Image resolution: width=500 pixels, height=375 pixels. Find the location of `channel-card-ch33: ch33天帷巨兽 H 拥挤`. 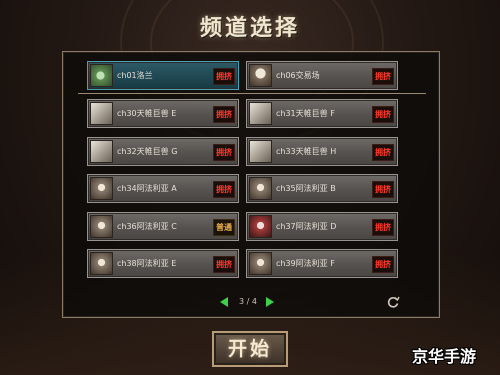

channel-card-ch33: ch33天帷巨兽 H 拥挤 is located at coordinates (322, 151).